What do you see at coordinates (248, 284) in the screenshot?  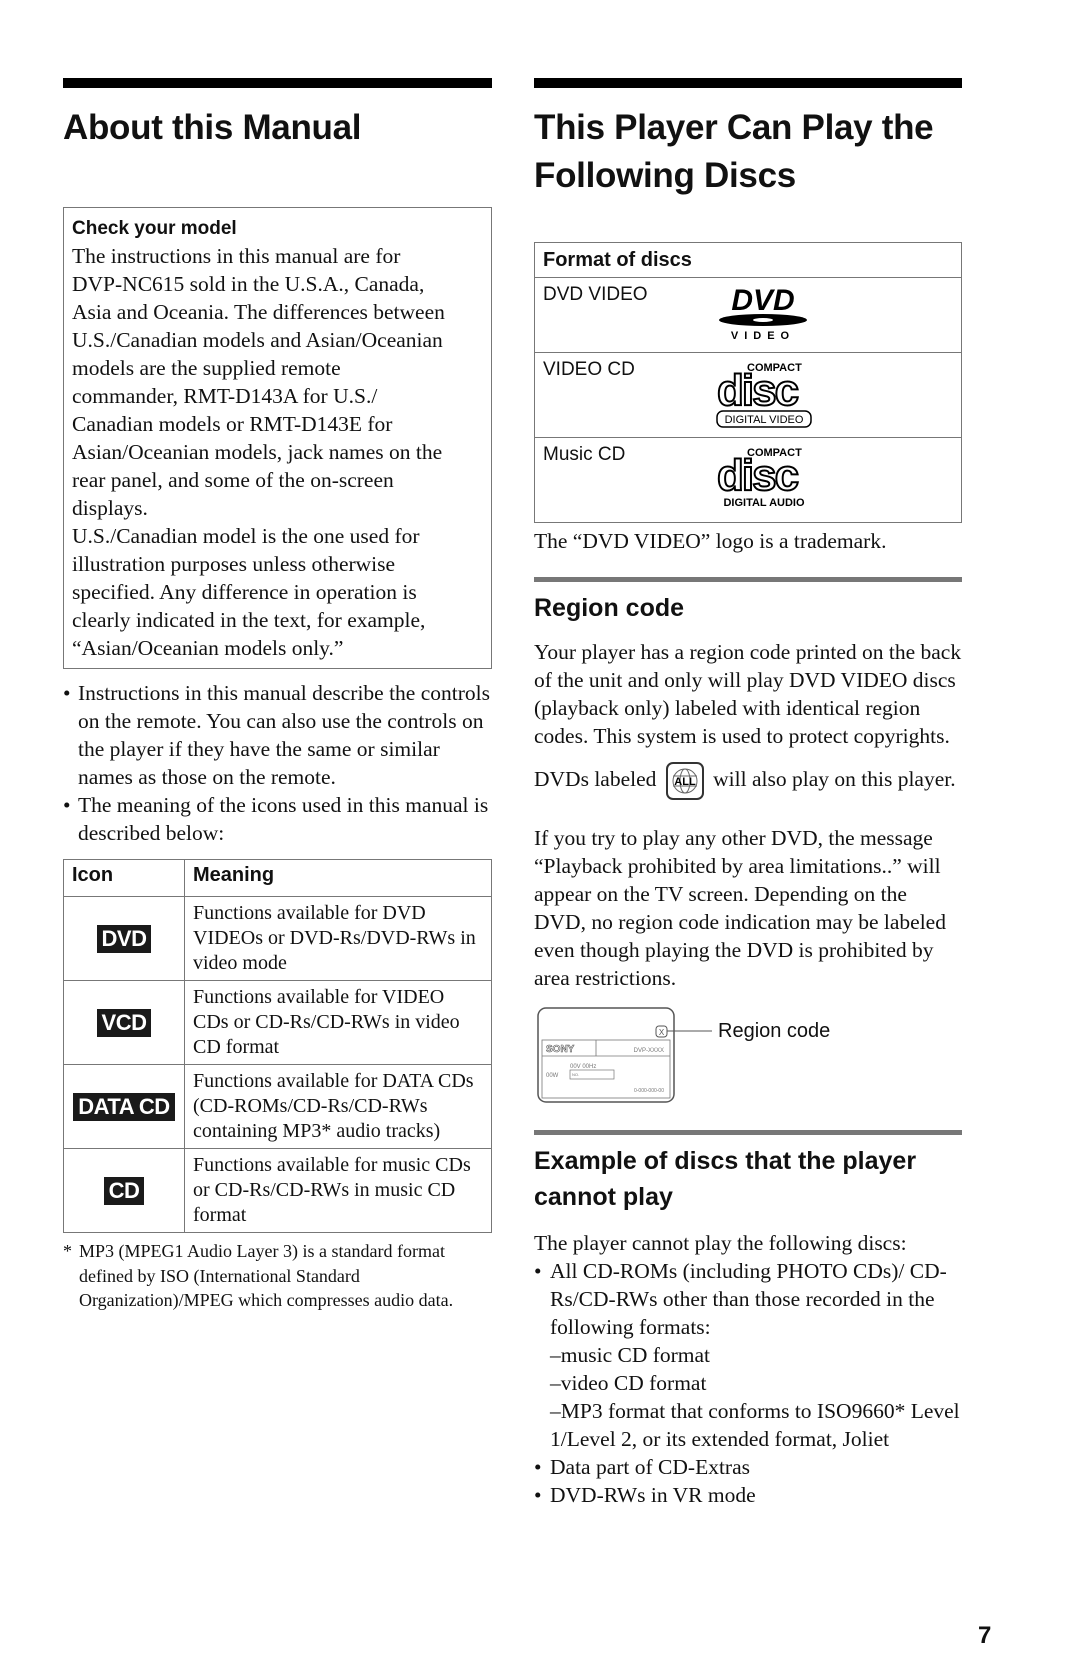 I see `text-line: DVP-NC615 sold in the U.S.A., Canada,` at bounding box center [248, 284].